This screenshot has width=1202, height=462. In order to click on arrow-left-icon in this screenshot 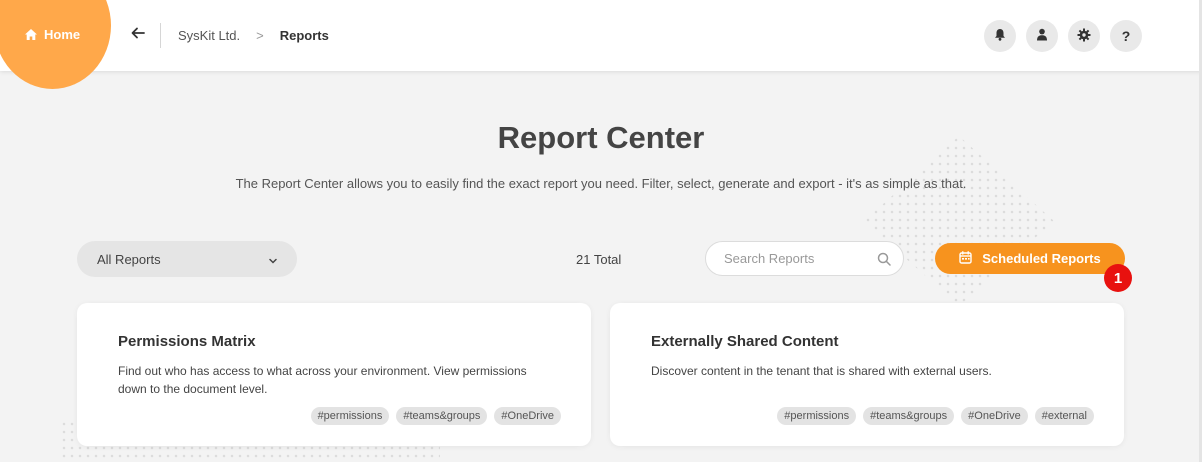, I will do `click(138, 35)`.